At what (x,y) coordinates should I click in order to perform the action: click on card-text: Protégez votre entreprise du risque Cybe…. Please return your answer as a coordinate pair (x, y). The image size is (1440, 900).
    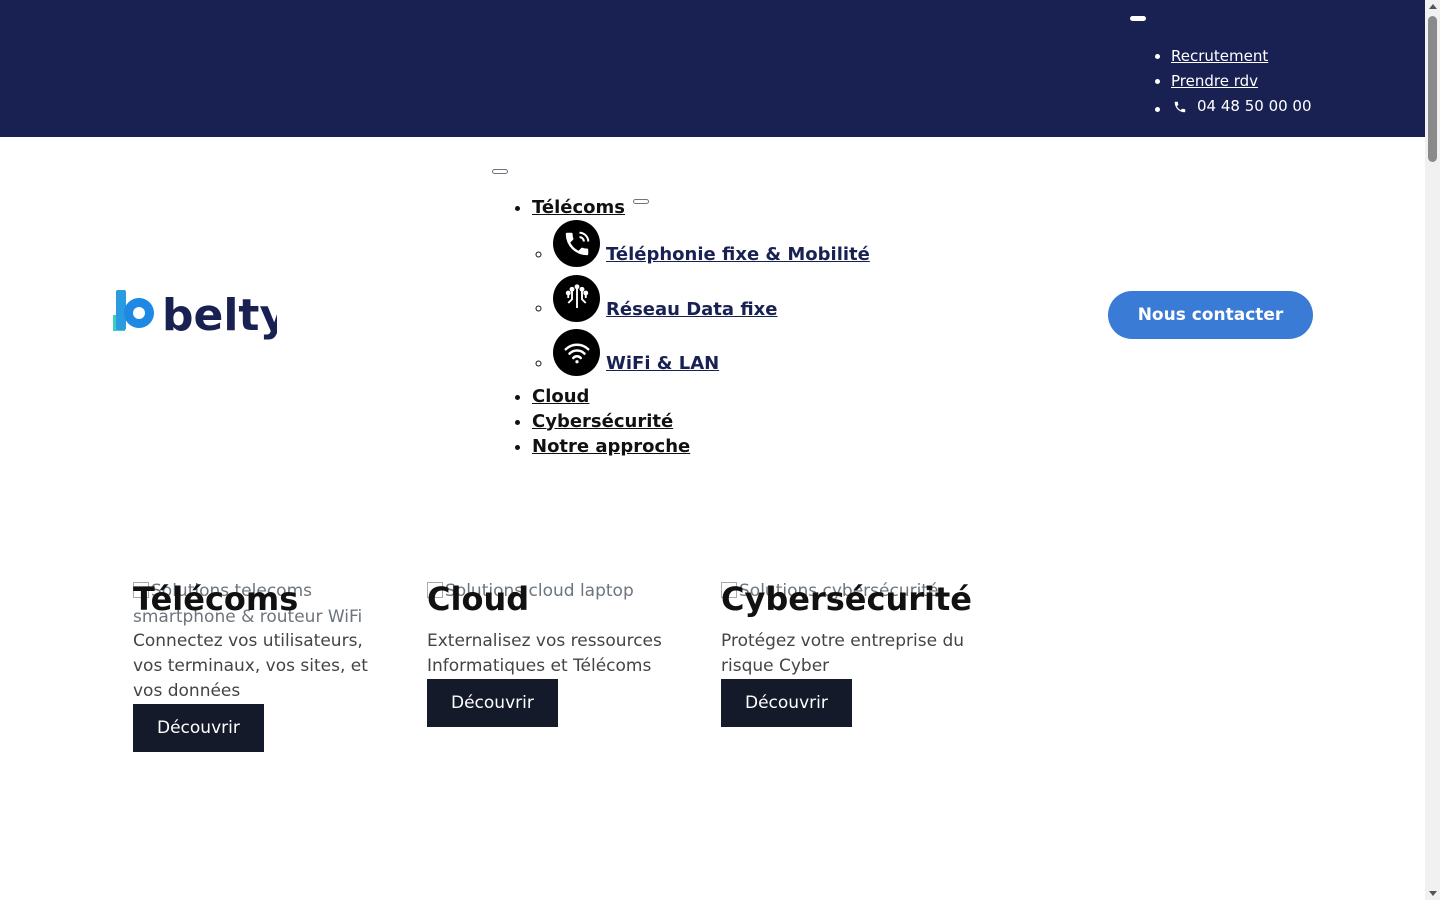
    Looking at the image, I should click on (843, 653).